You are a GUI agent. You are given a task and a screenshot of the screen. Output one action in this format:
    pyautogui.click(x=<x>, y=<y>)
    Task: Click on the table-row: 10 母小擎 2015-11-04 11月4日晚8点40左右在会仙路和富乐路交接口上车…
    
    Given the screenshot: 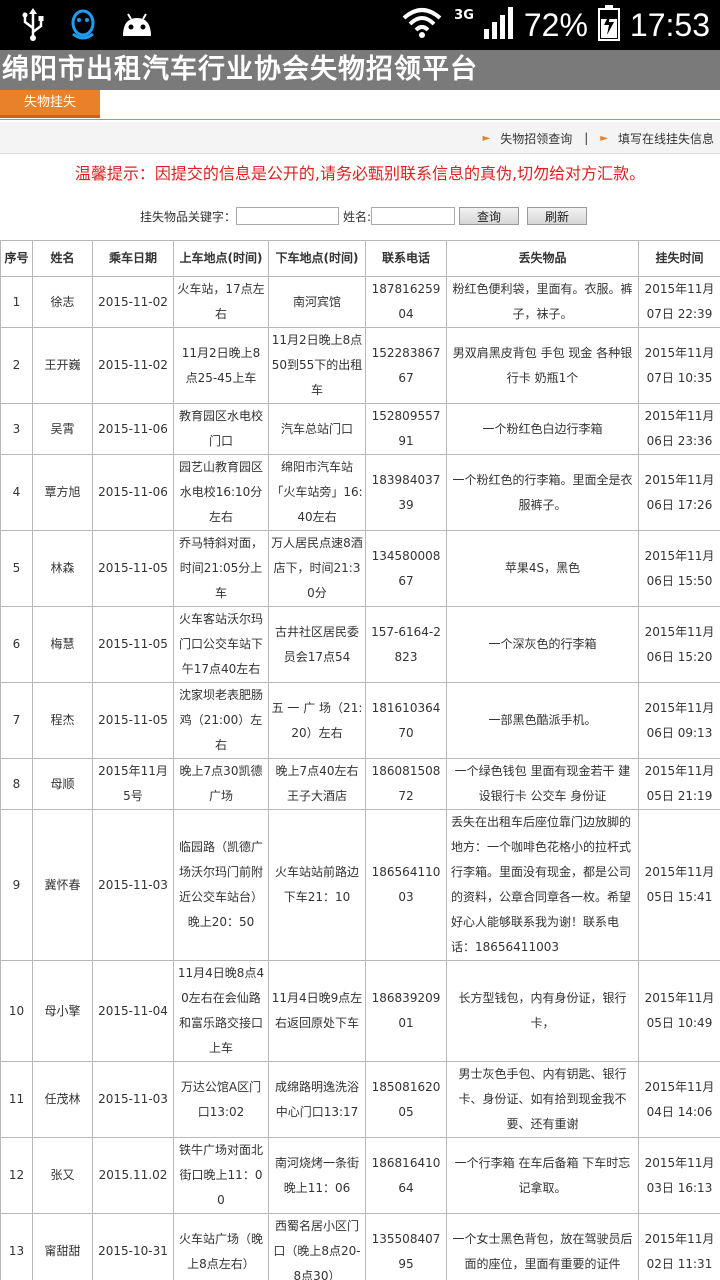 What is the action you would take?
    pyautogui.click(x=360, y=1011)
    